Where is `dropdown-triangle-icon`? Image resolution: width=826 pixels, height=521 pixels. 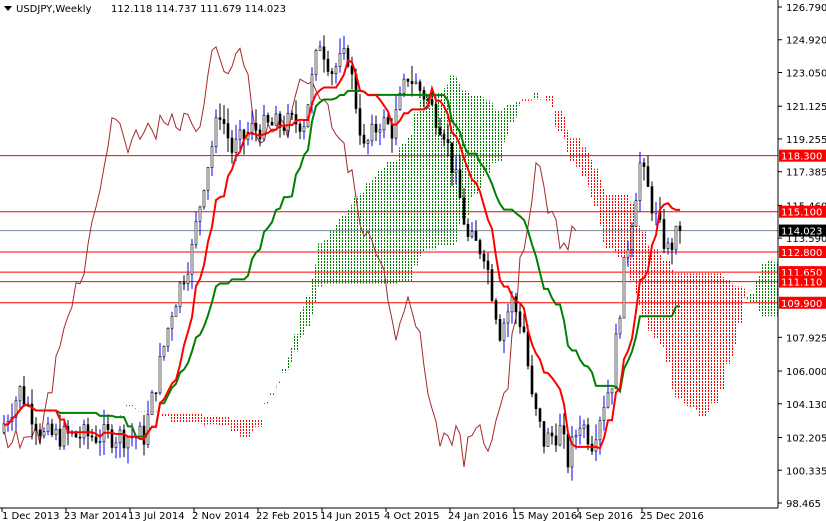 dropdown-triangle-icon is located at coordinates (8, 8).